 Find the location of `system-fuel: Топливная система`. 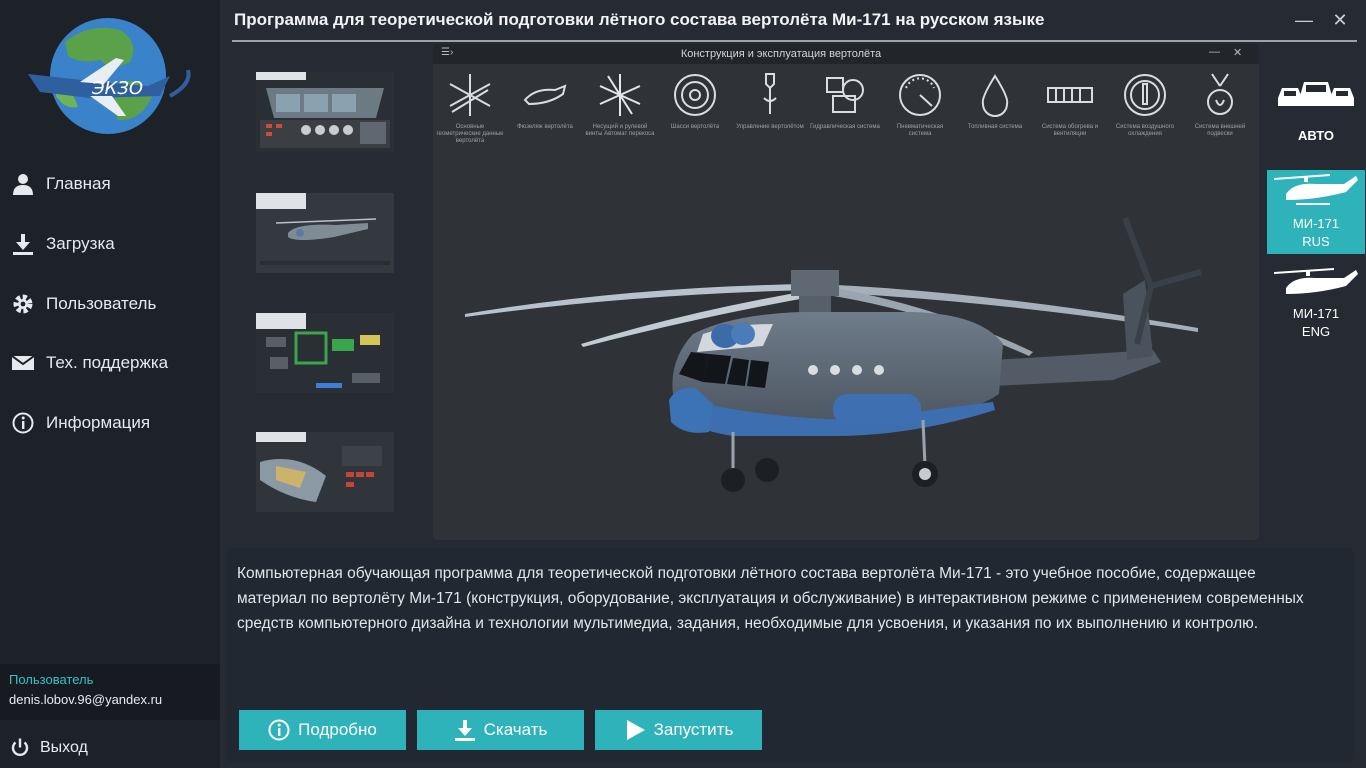

system-fuel: Топливная система is located at coordinates (995, 100).